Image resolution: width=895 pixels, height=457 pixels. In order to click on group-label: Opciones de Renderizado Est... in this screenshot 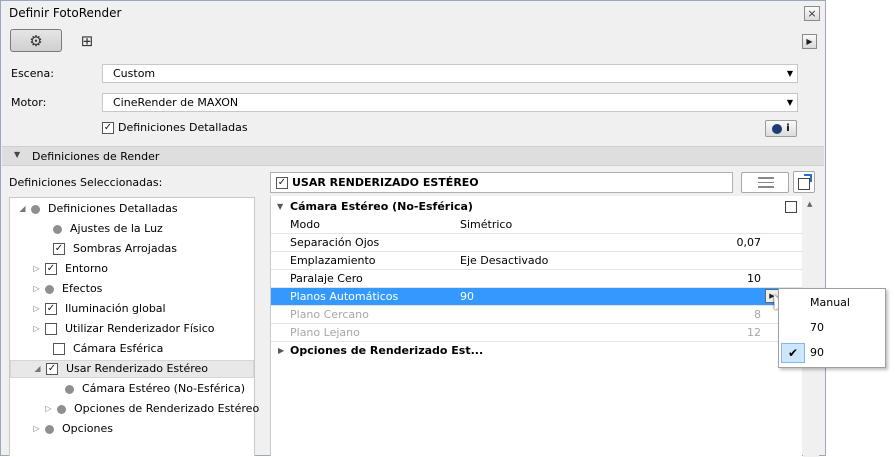, I will do `click(387, 350)`.